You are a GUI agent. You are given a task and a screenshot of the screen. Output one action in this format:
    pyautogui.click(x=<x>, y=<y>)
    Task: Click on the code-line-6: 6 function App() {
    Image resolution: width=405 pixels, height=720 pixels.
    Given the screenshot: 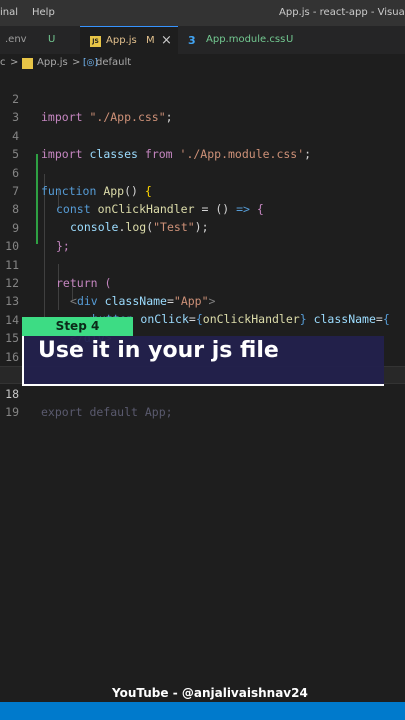 What is the action you would take?
    pyautogui.click(x=202, y=172)
    